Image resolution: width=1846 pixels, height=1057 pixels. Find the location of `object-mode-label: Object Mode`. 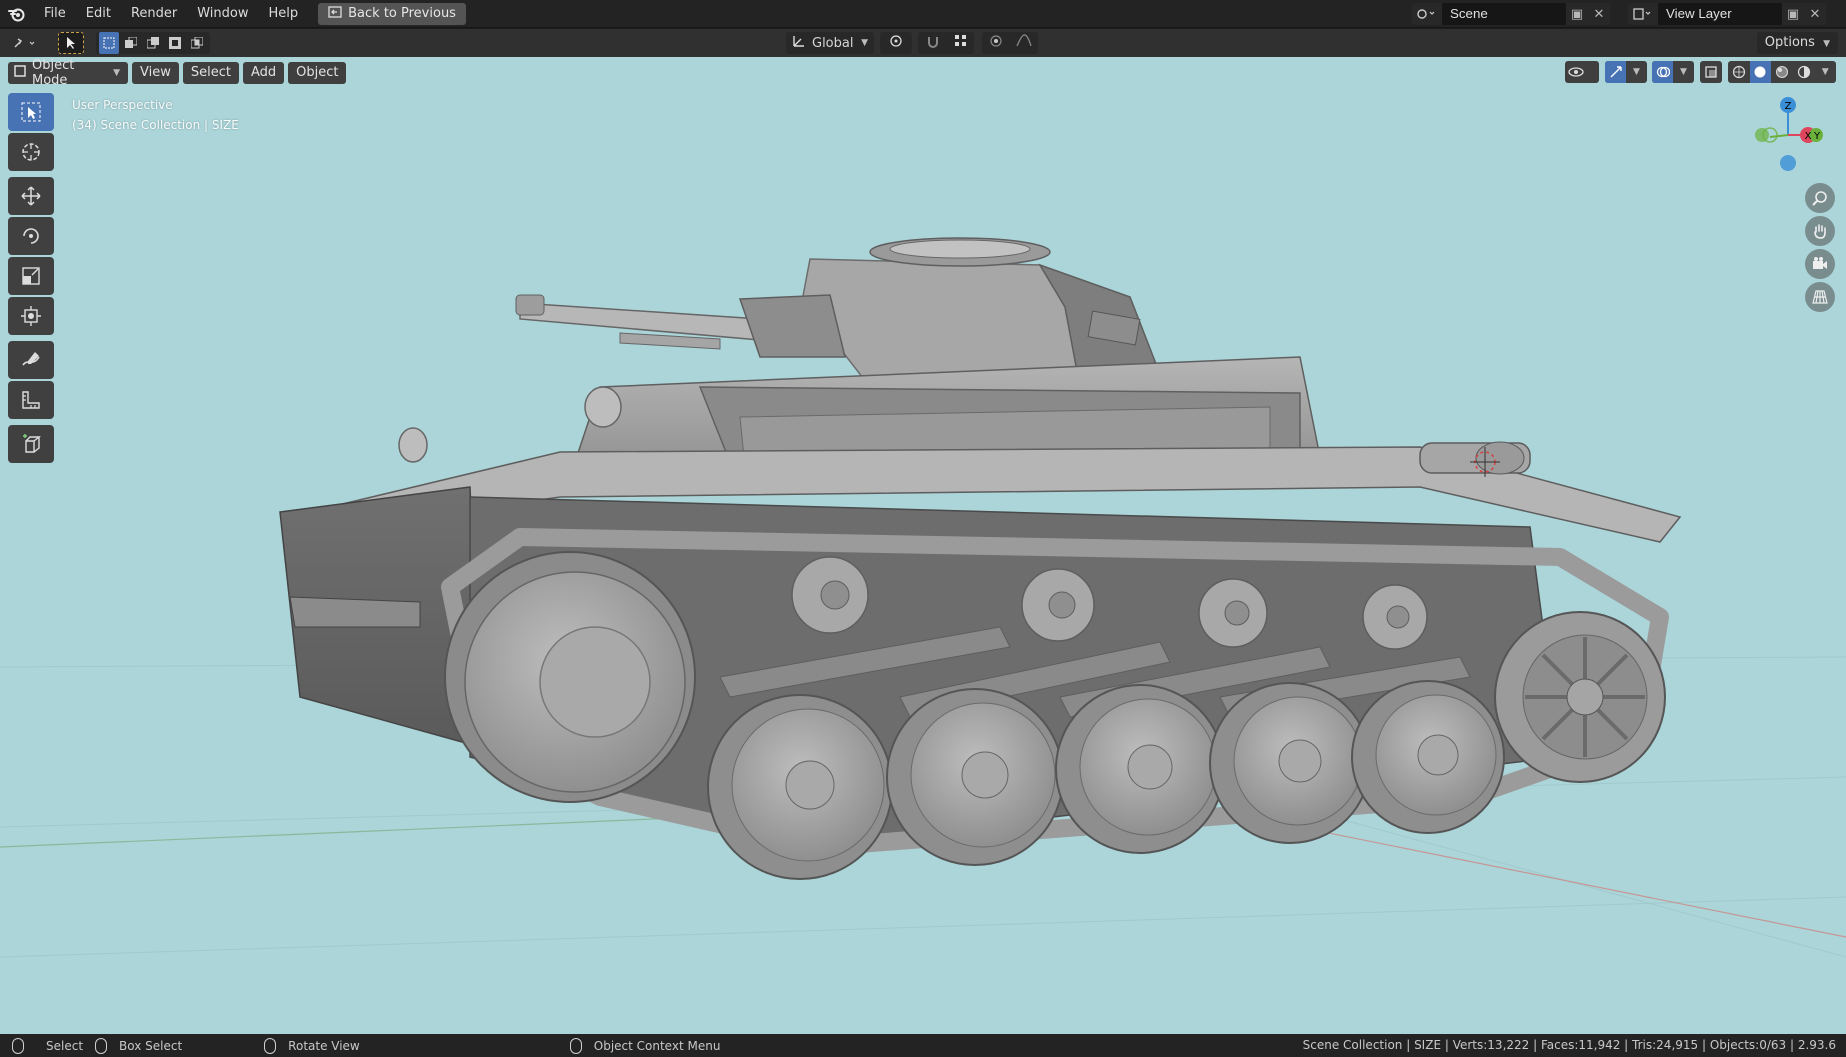

object-mode-label: Object Mode is located at coordinates (53, 73).